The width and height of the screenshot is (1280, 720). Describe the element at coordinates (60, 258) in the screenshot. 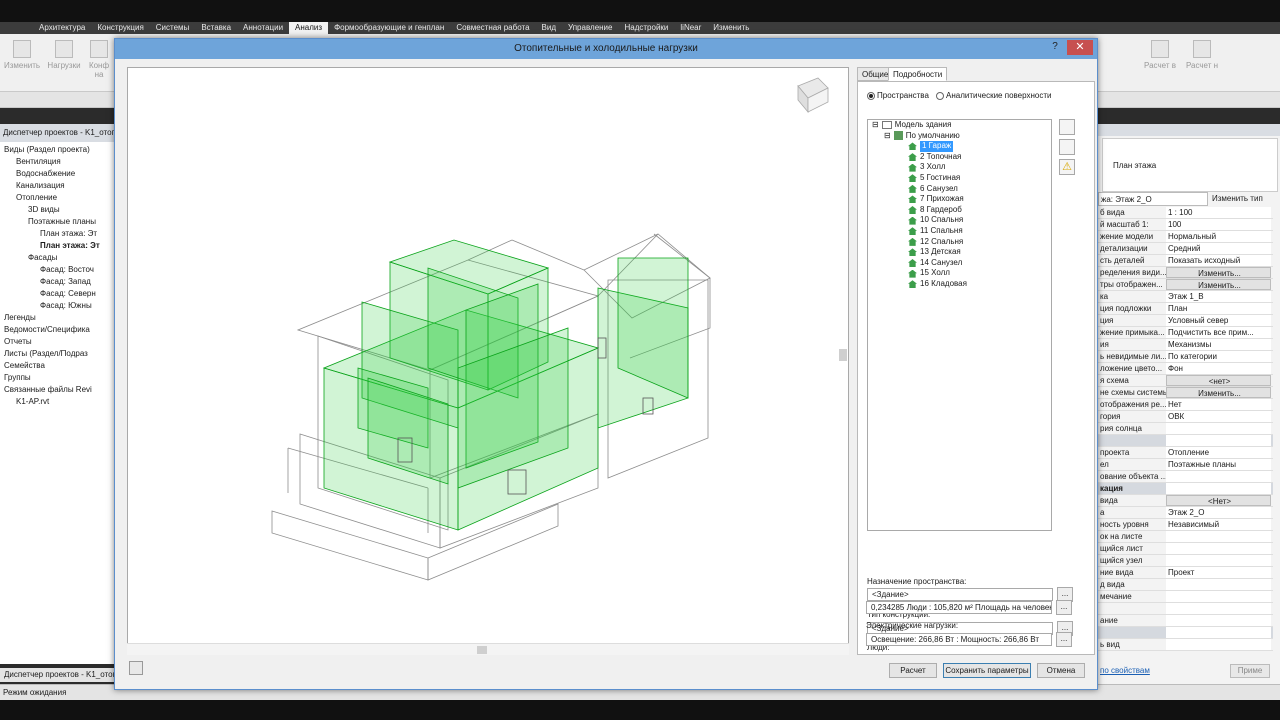

I see `browser-item: Фасады` at that location.